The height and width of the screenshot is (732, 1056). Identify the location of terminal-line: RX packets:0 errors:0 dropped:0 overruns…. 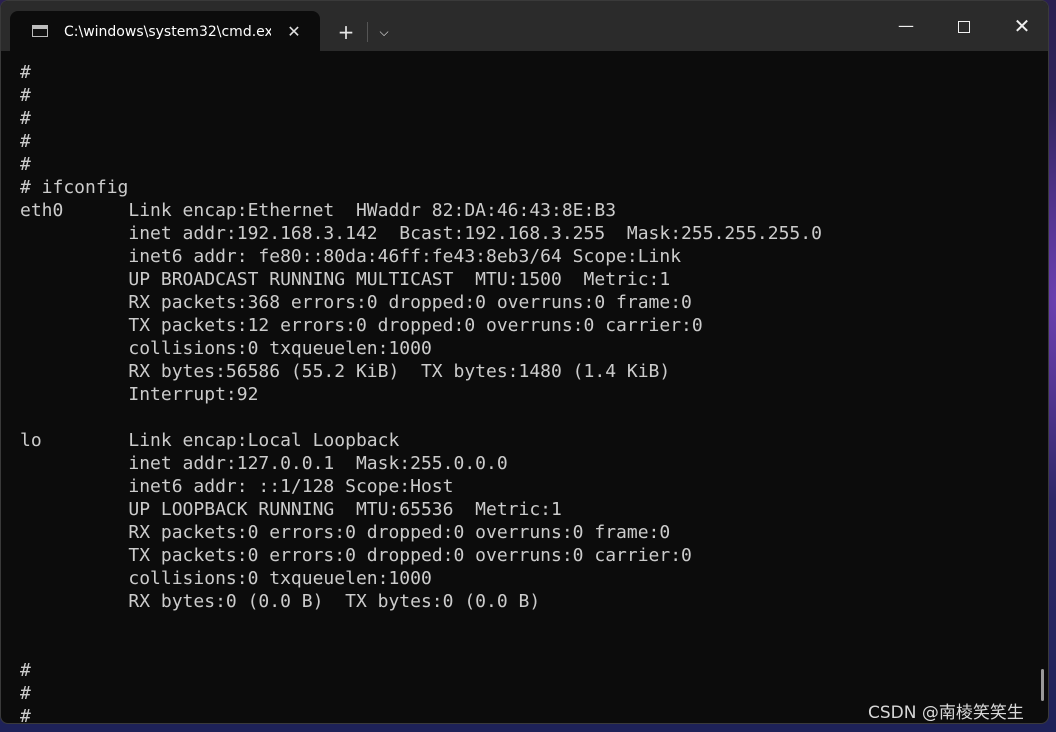
(345, 532).